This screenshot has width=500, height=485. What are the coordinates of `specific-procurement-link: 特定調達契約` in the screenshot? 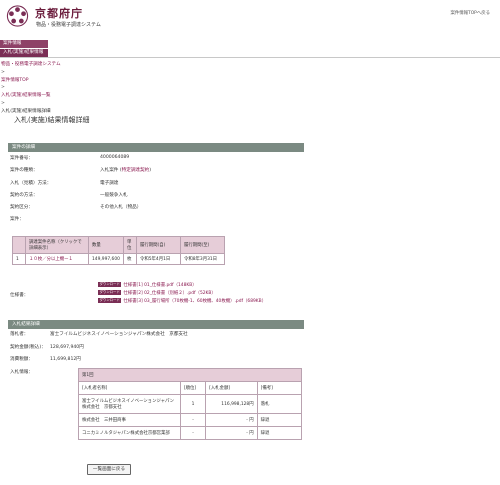 It's located at (136, 170).